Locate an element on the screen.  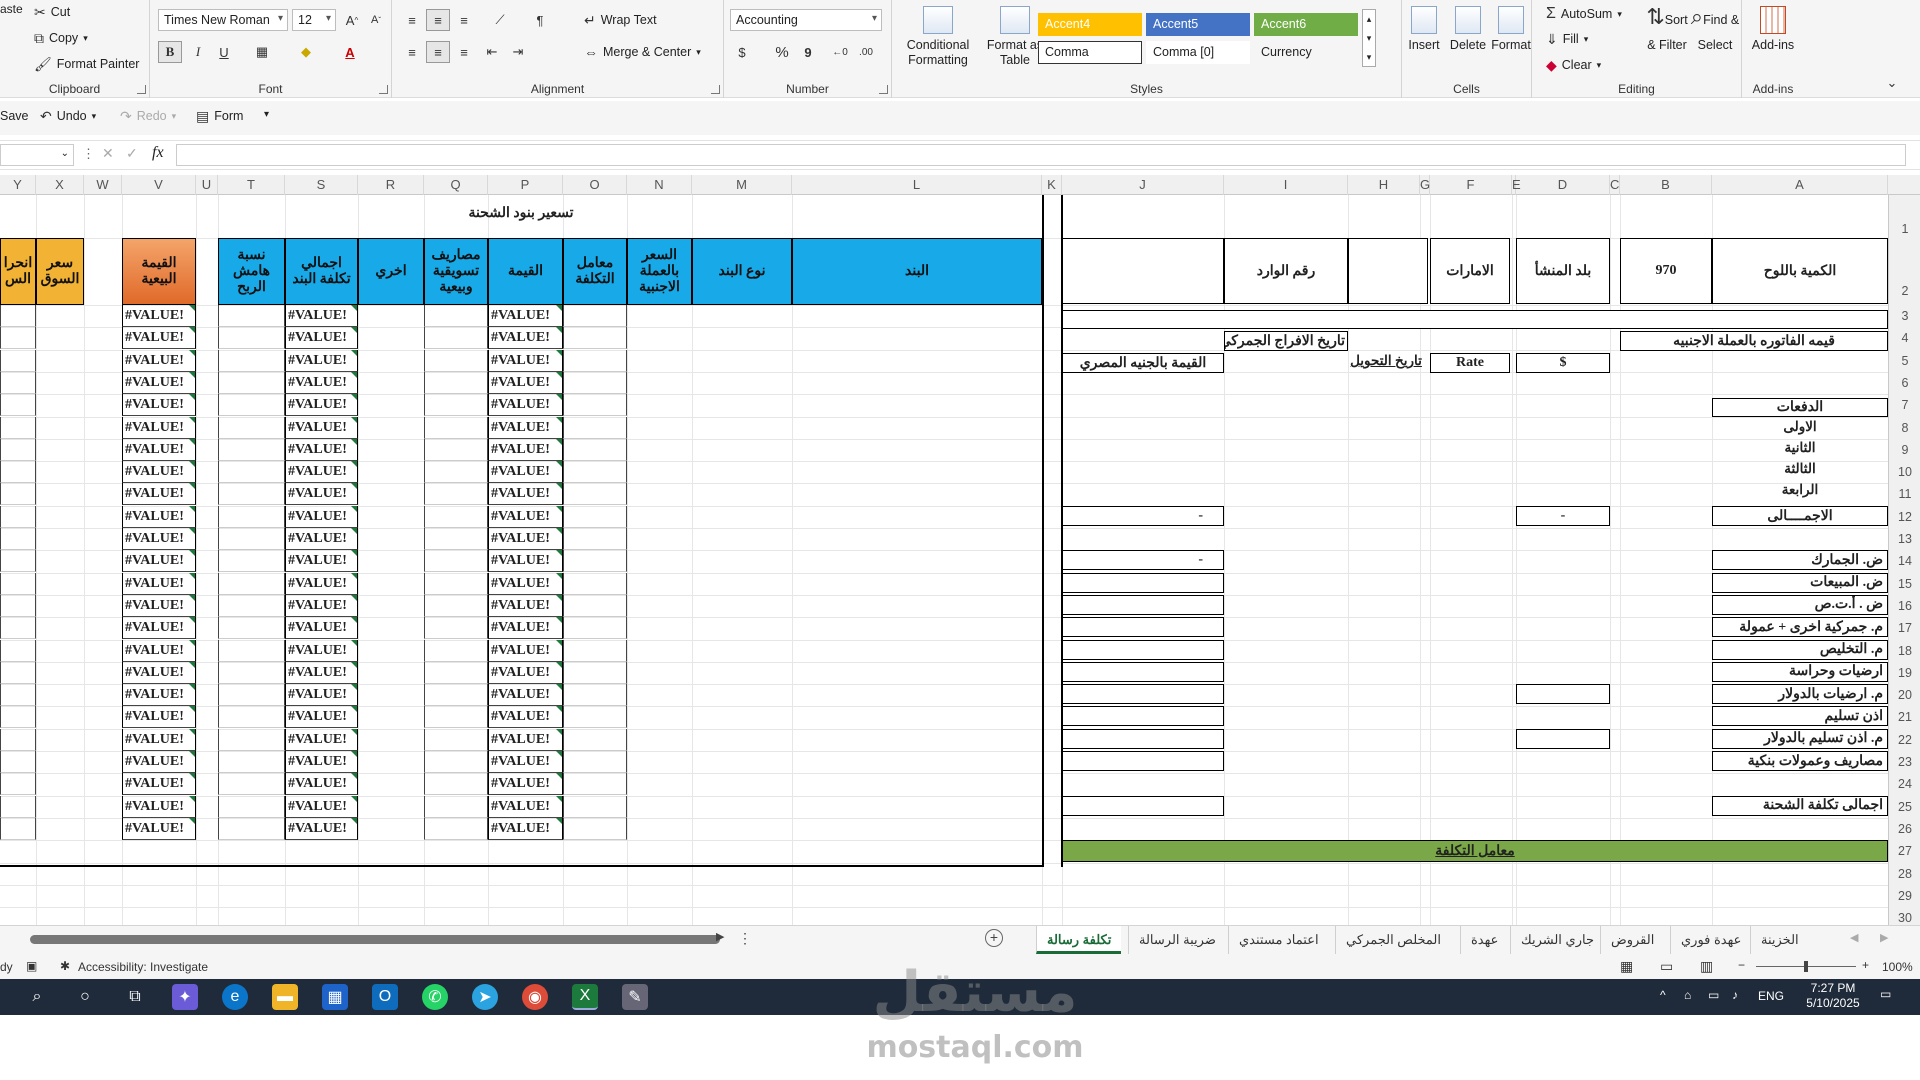
sheet-tab-2: القروض is located at coordinates (1632, 940).